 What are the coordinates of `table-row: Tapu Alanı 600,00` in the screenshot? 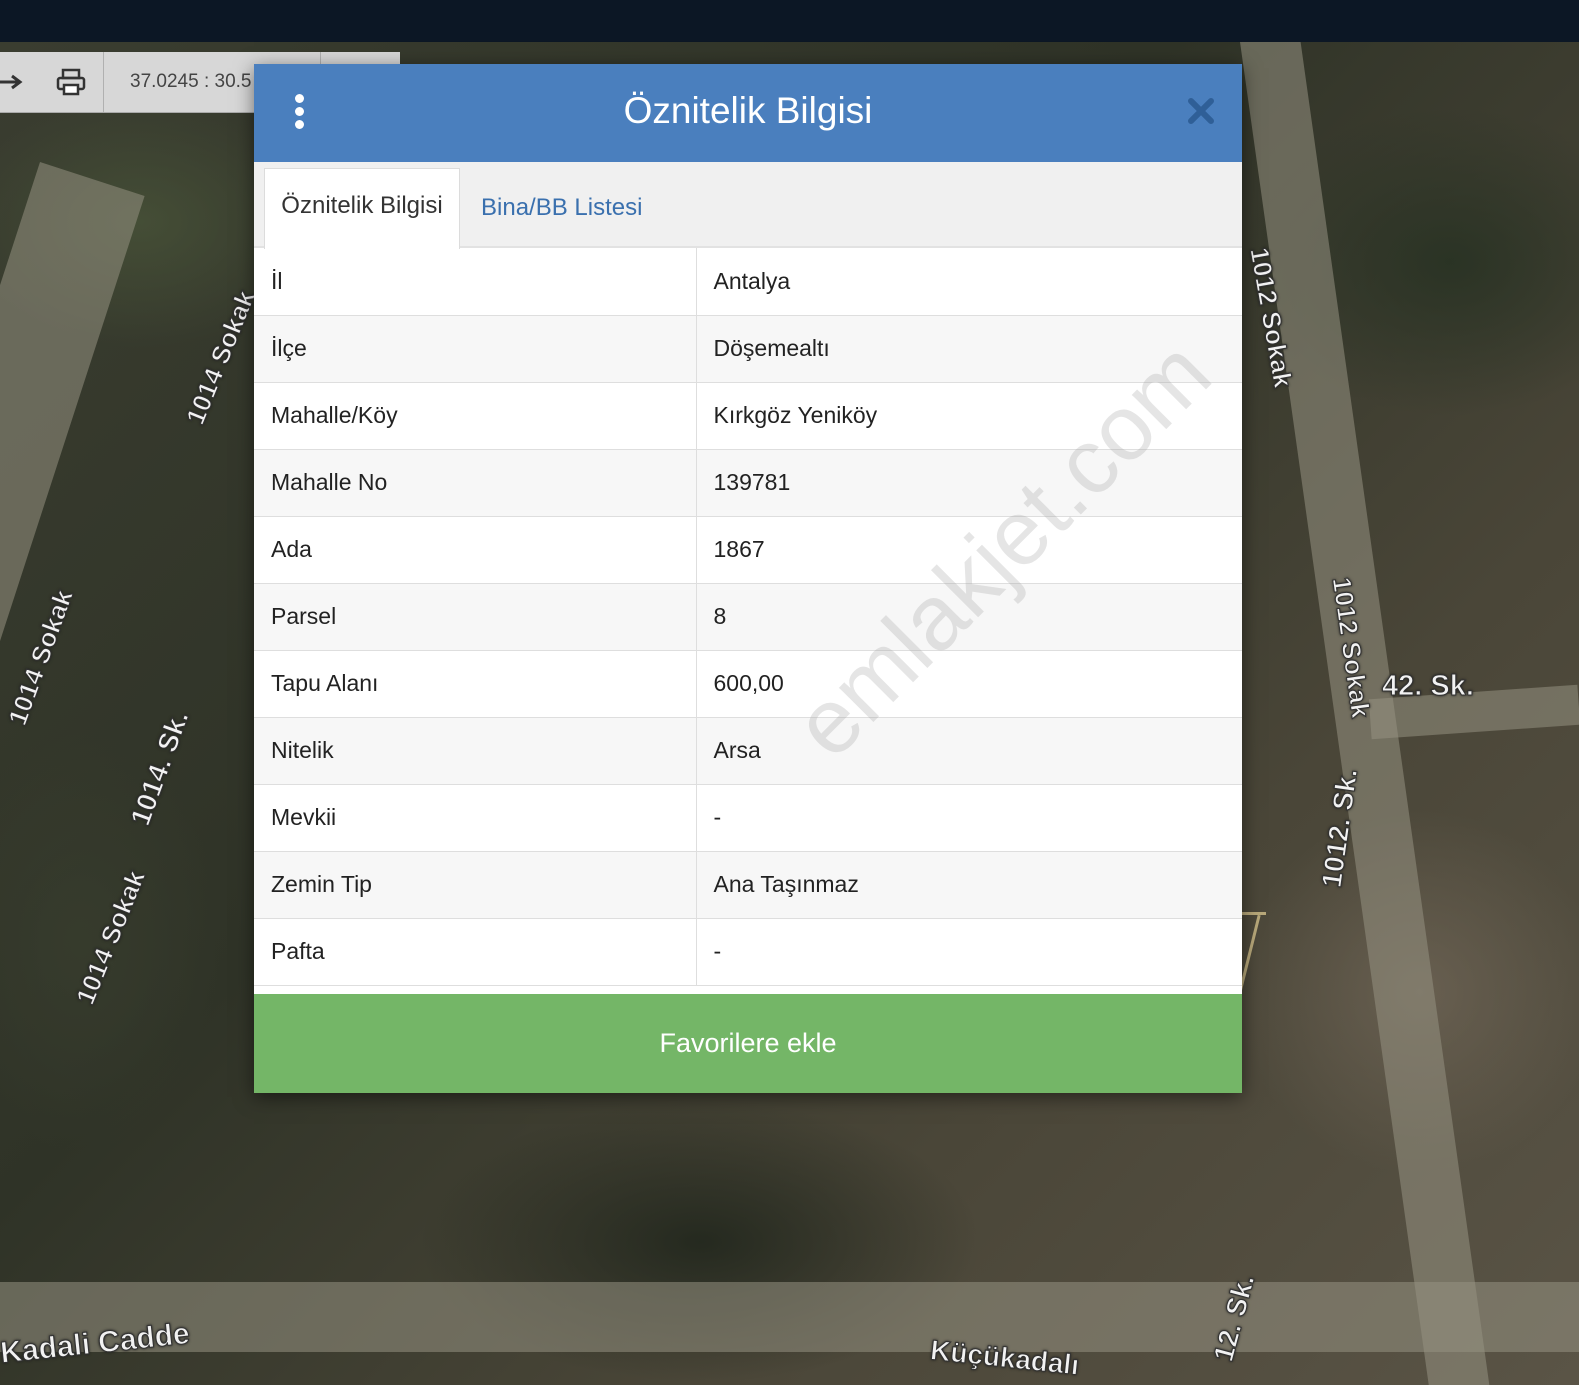 It's located at (748, 684).